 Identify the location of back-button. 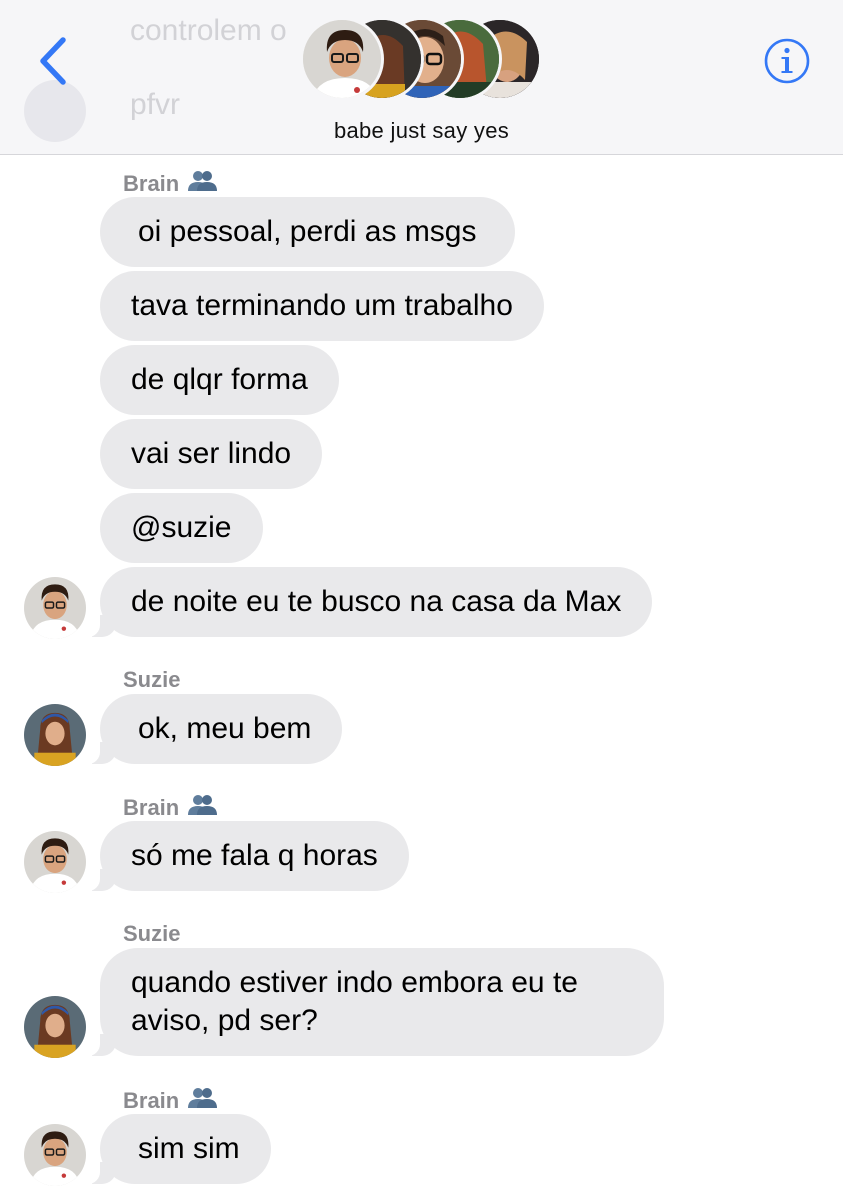
(55, 61).